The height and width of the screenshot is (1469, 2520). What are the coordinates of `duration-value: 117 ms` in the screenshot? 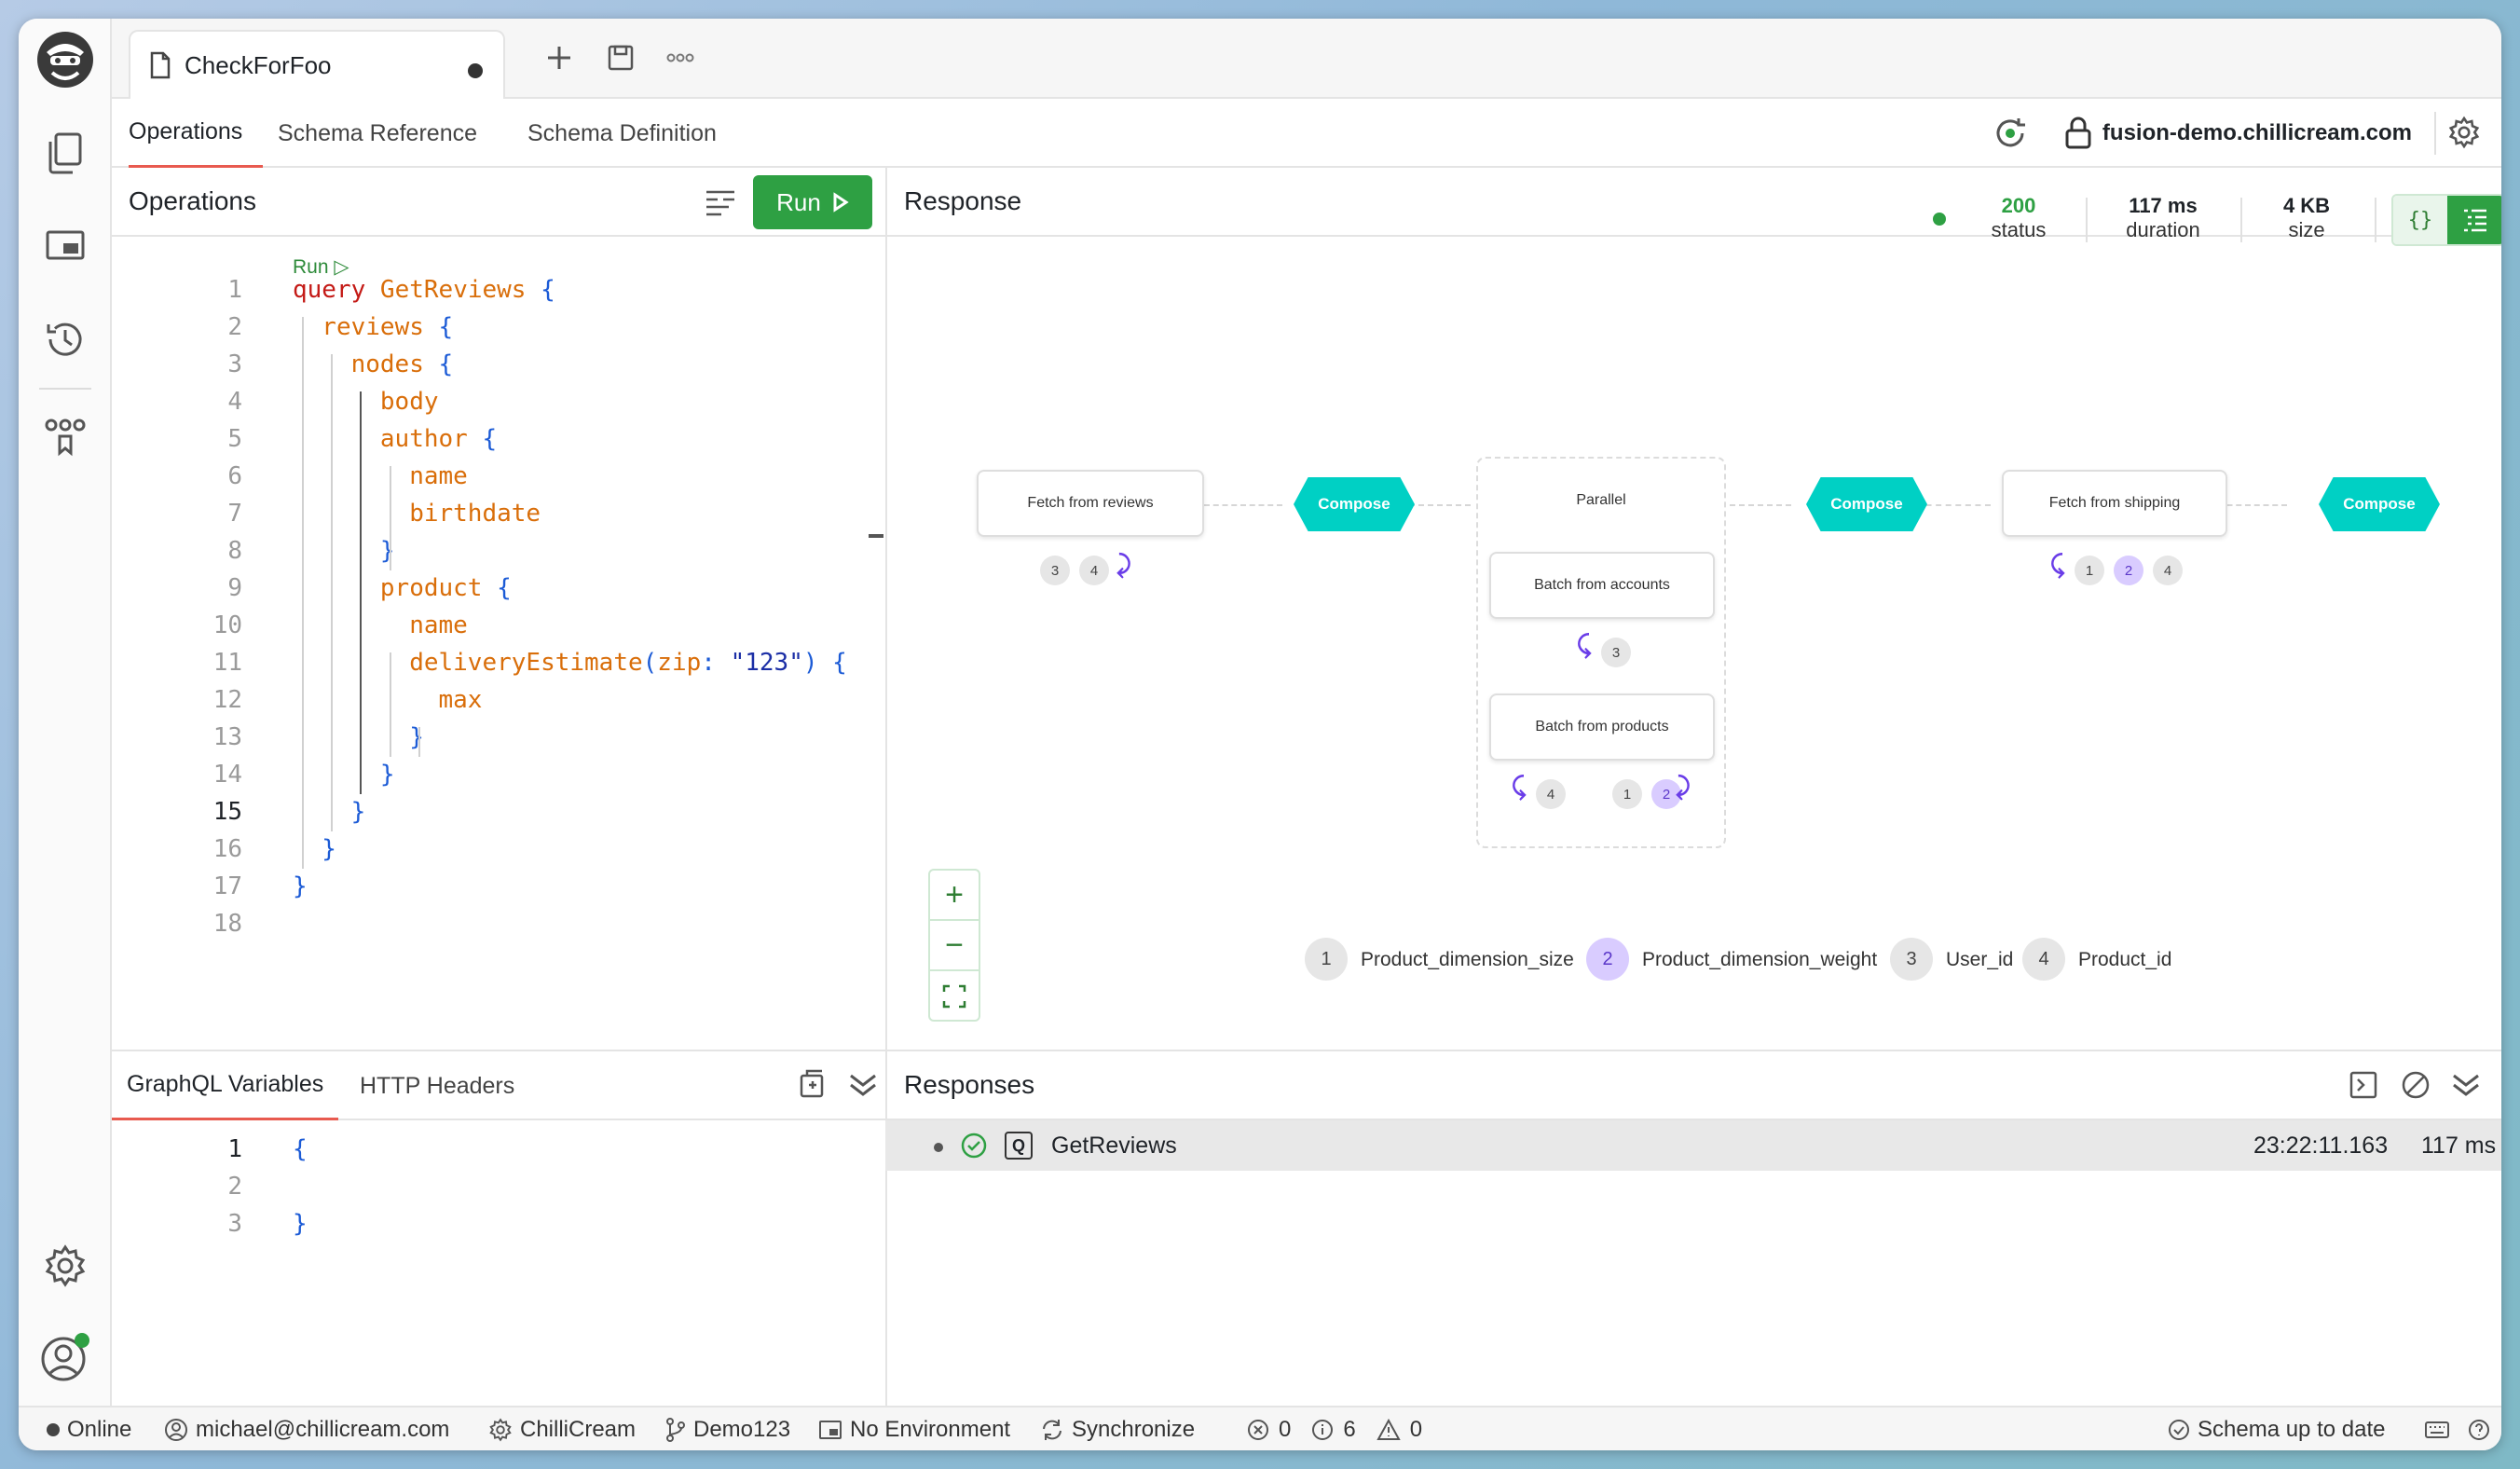 It's located at (2163, 205).